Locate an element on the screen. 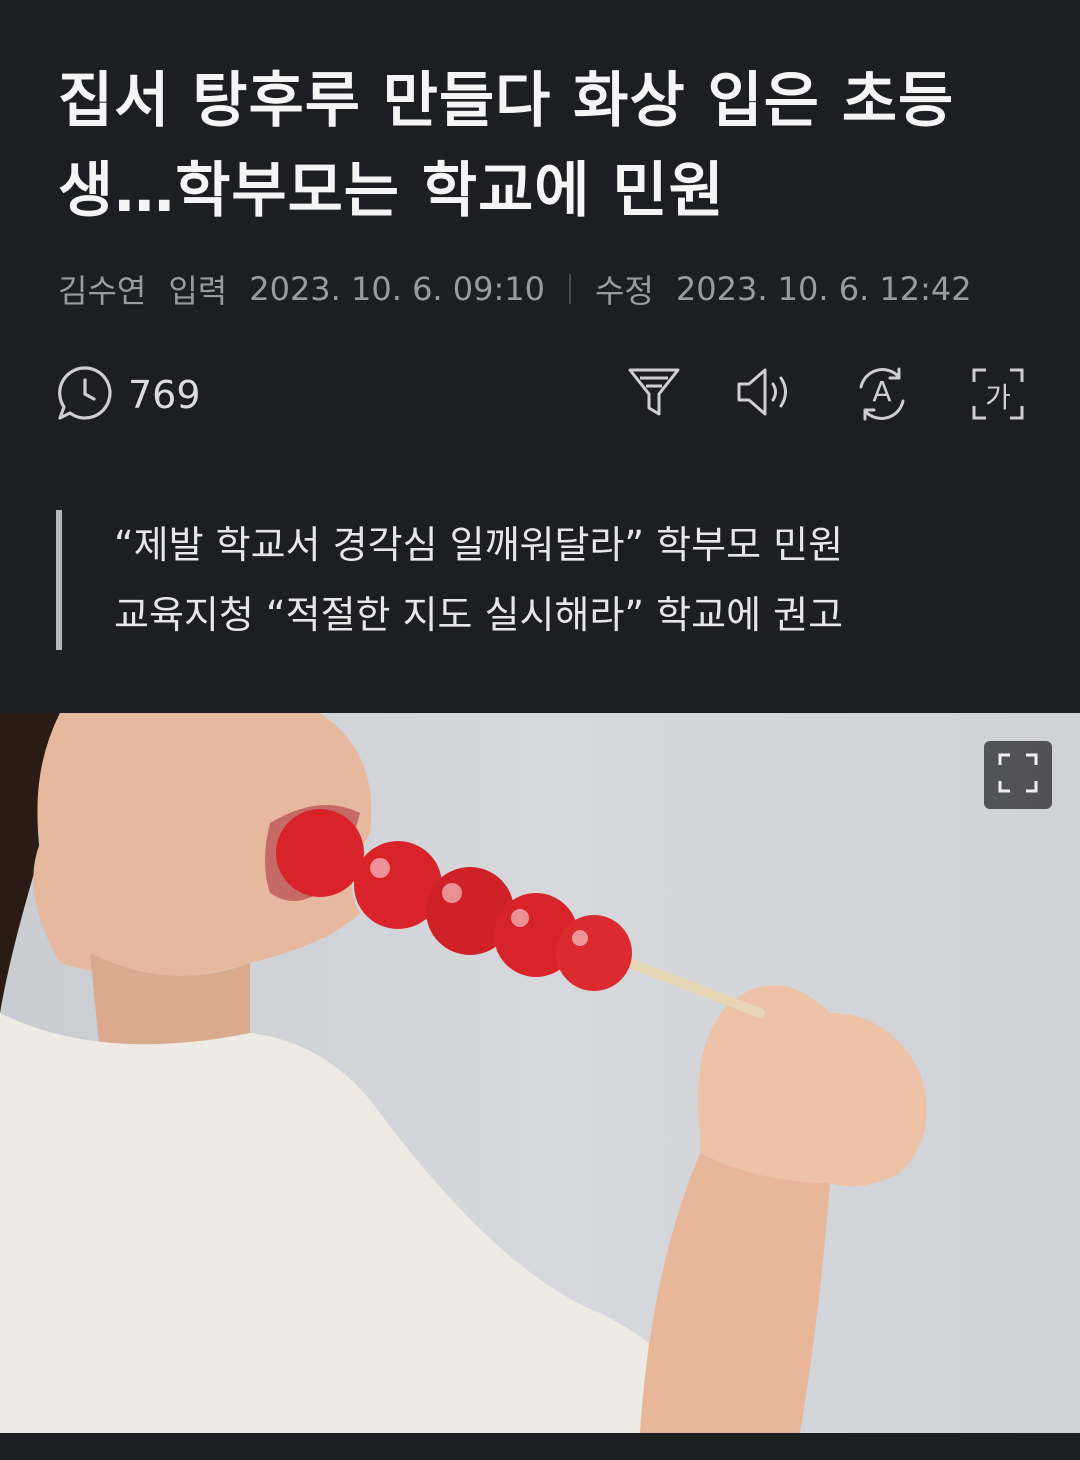 This screenshot has height=1460, width=1080. filter-icon is located at coordinates (654, 394).